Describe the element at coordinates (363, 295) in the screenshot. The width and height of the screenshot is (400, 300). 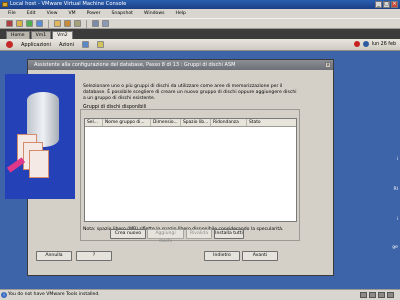
I see `hard-disk-icon` at that location.